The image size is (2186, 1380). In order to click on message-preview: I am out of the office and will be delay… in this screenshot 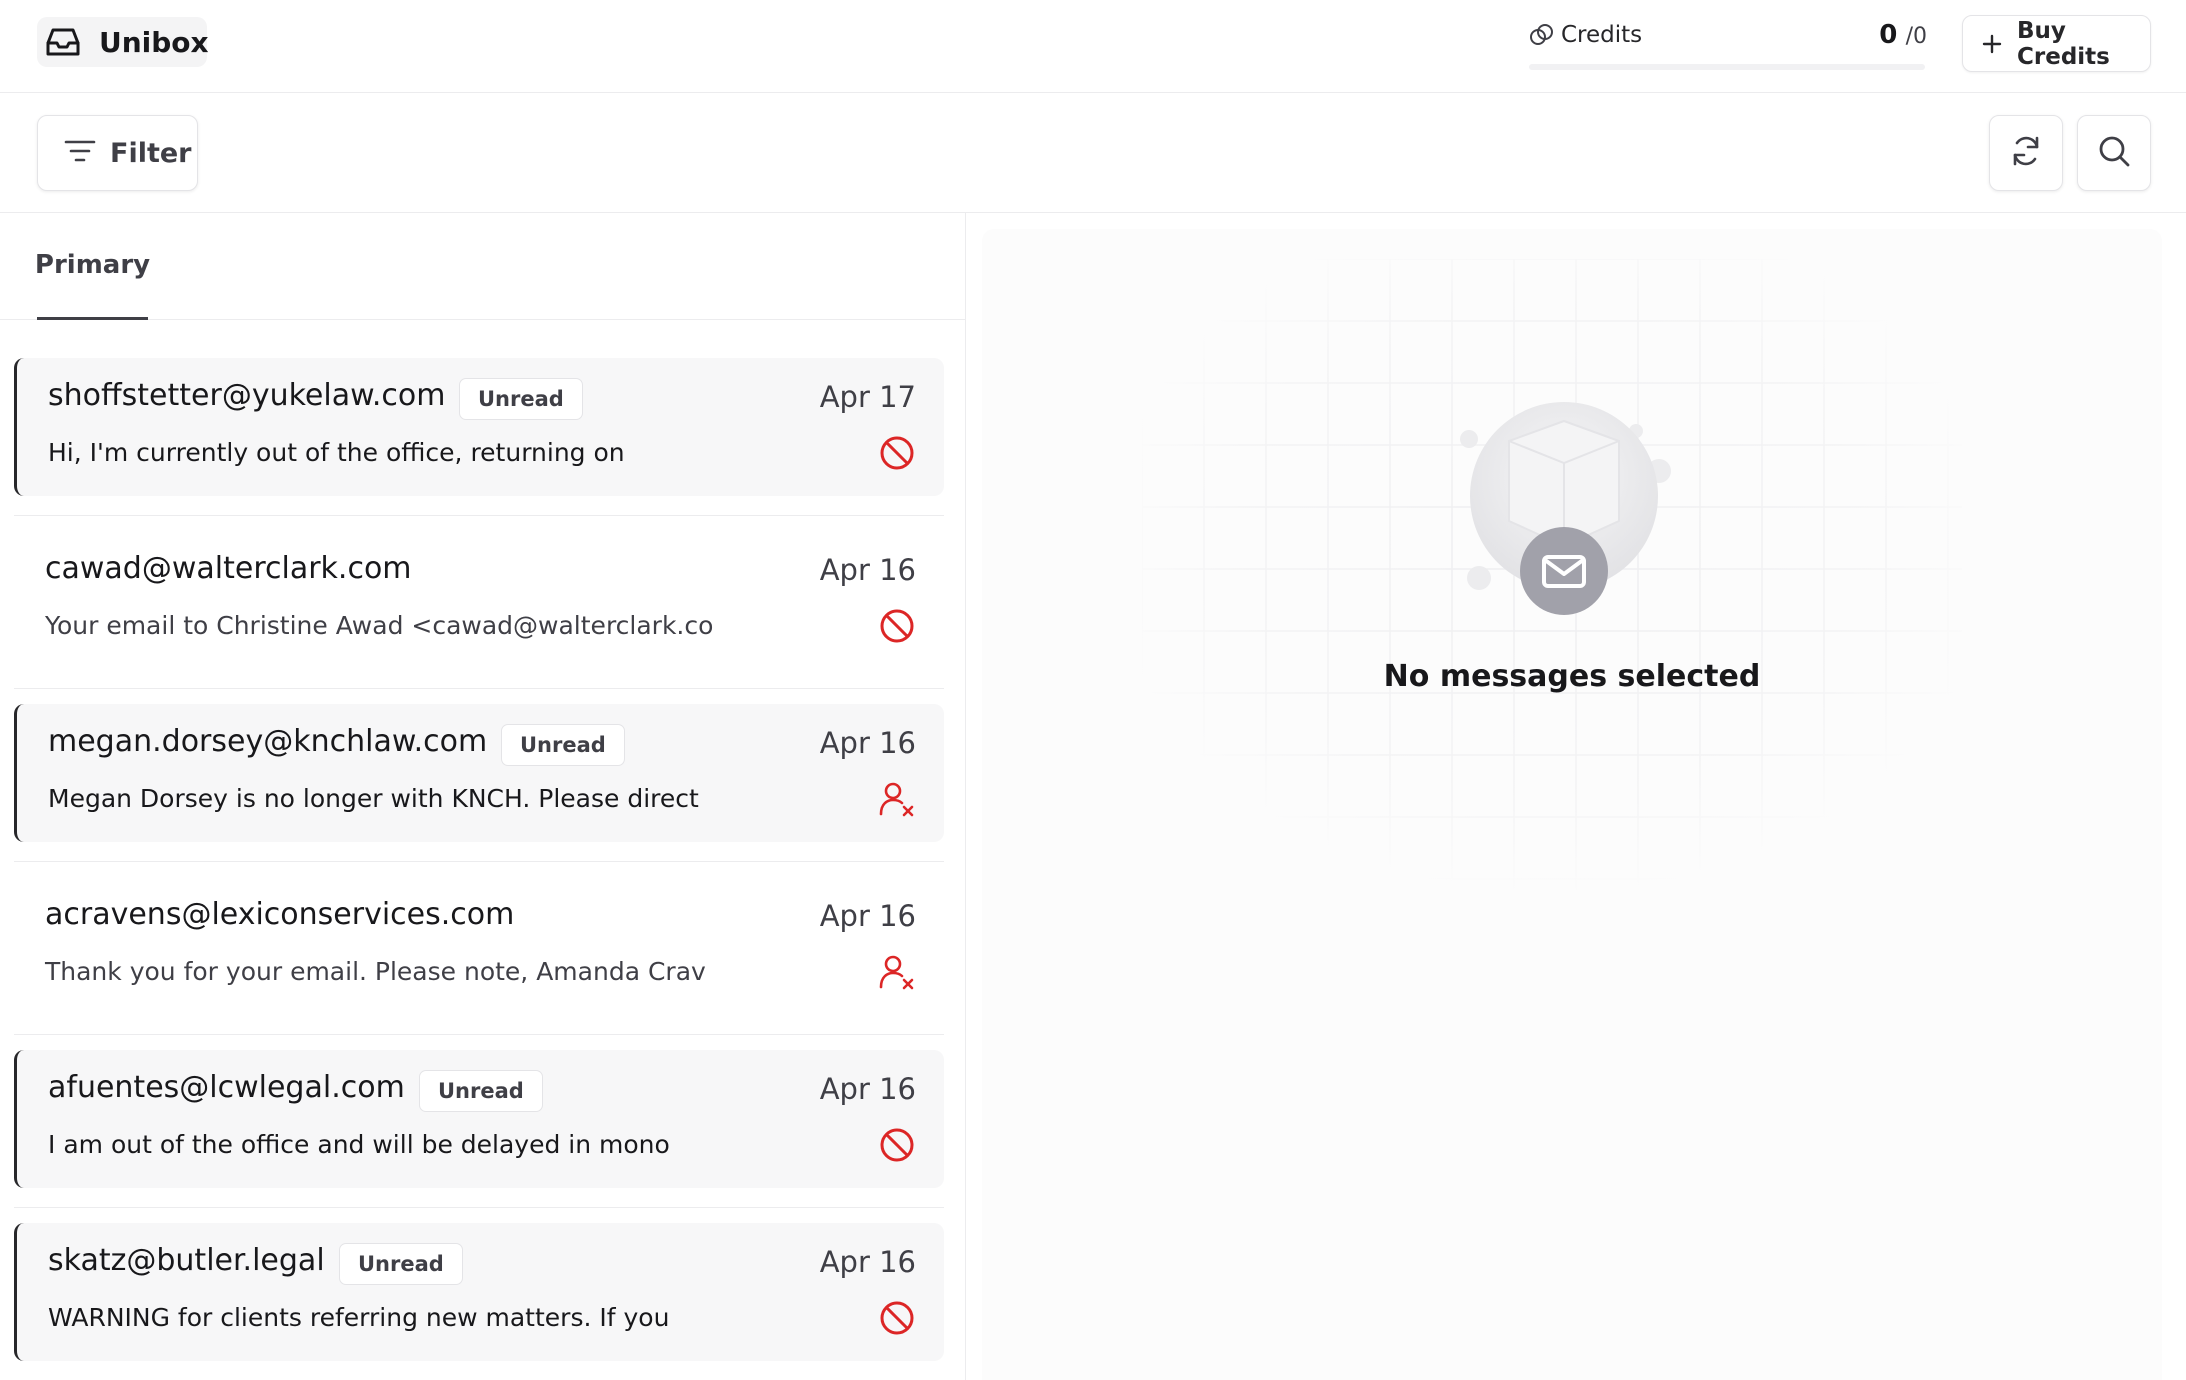, I will do `click(359, 1144)`.